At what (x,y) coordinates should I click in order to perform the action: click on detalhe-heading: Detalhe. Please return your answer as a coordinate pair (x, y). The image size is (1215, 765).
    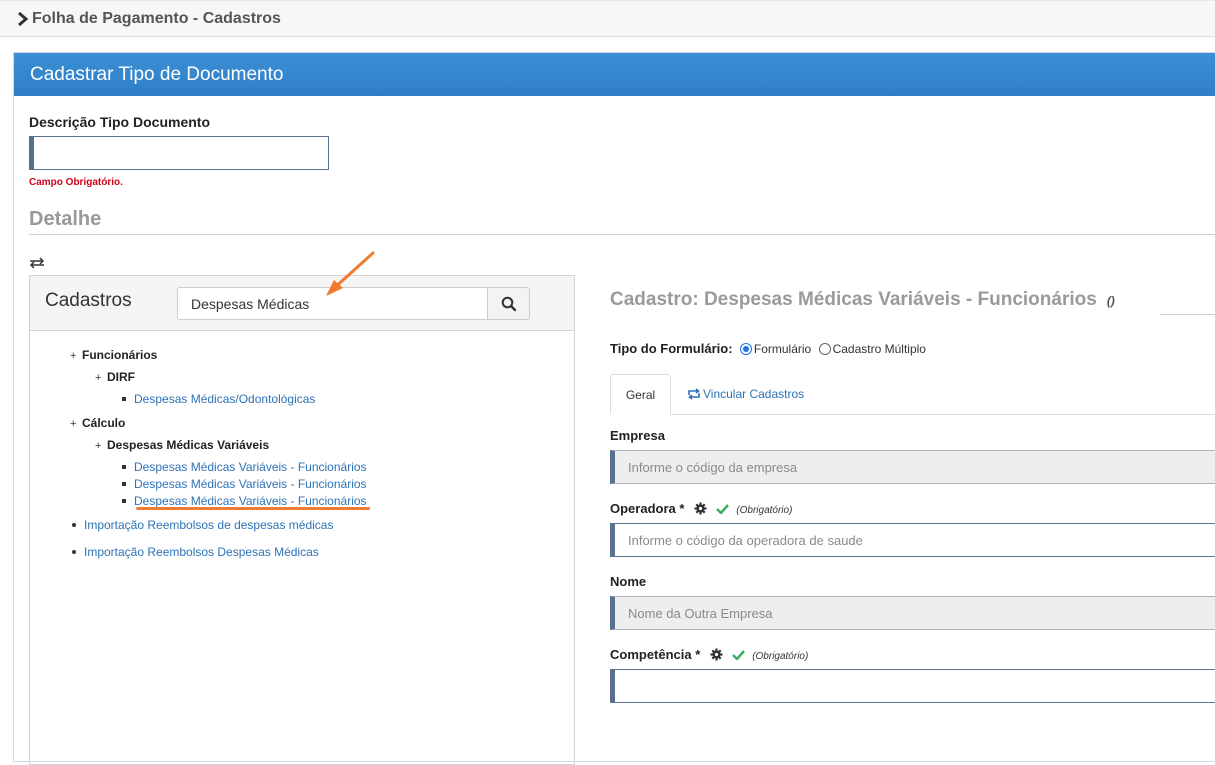
    Looking at the image, I should click on (65, 219).